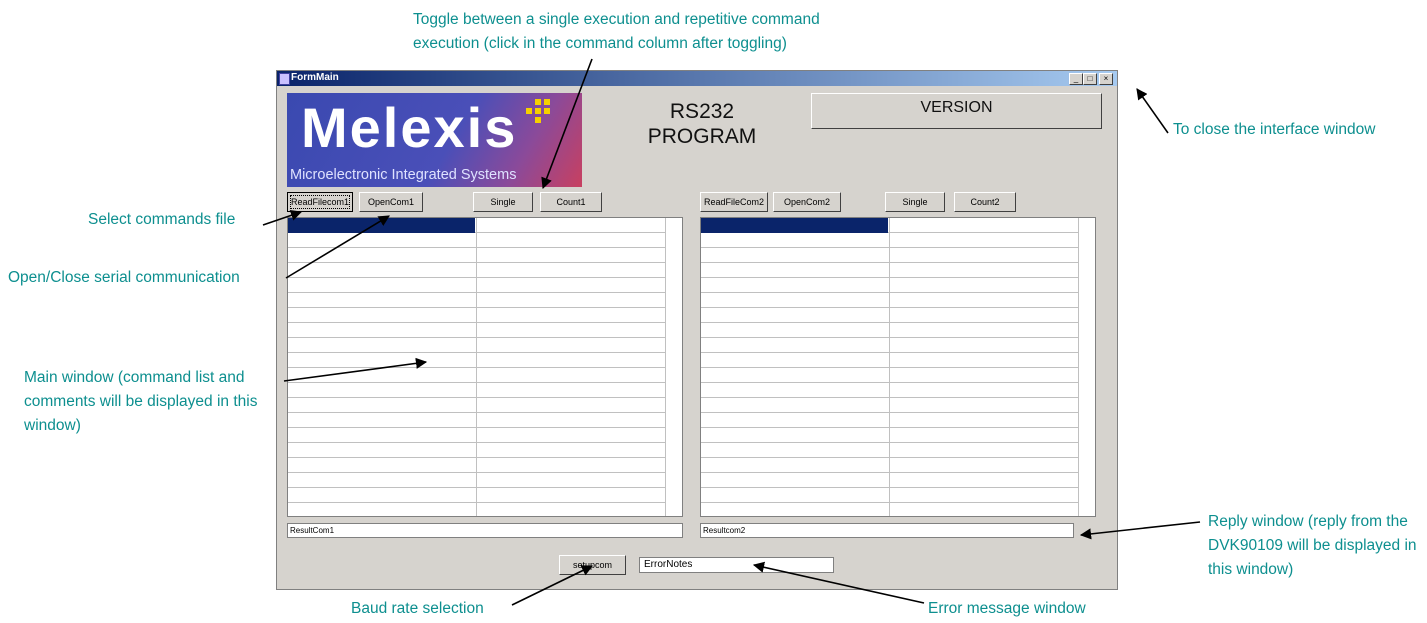 The image size is (1427, 623). I want to click on arrow-baud-rate, so click(552, 585).